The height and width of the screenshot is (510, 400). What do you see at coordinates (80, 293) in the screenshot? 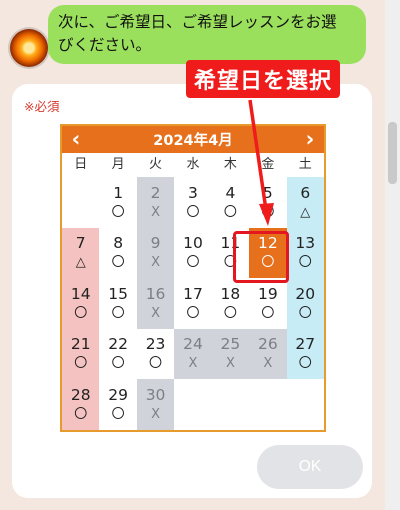
I see `day-number: 14` at bounding box center [80, 293].